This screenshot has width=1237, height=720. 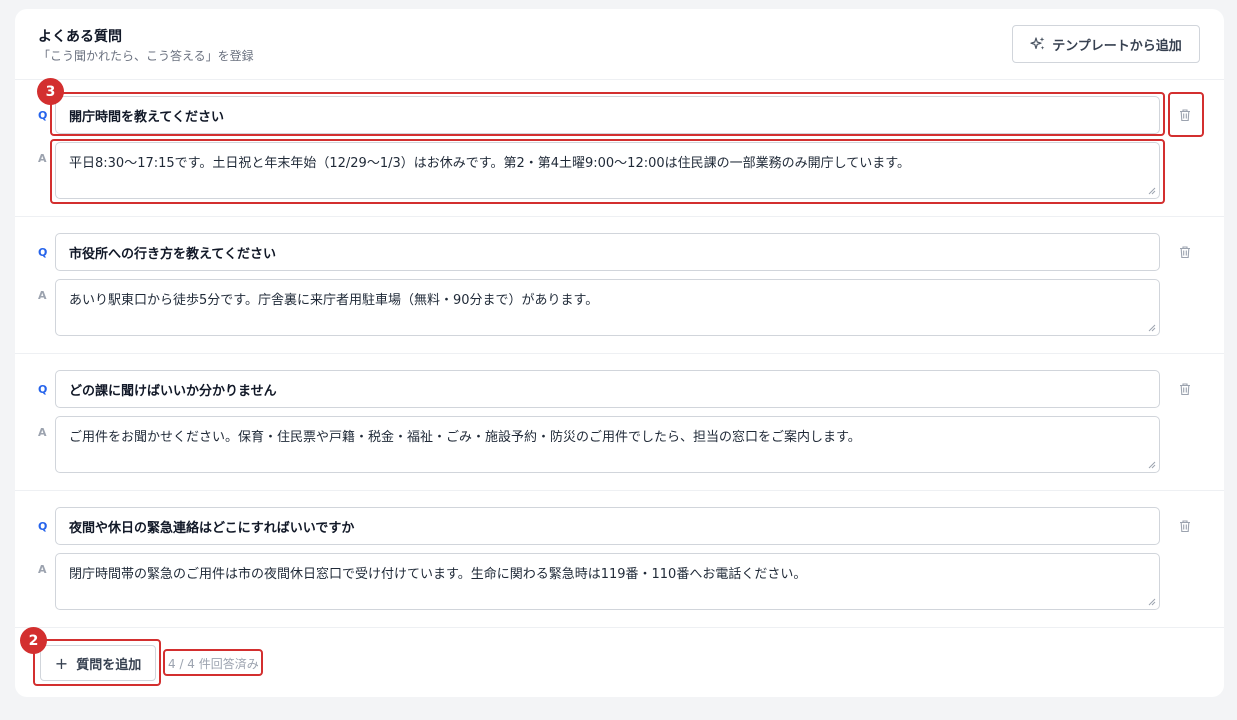 What do you see at coordinates (607, 252) in the screenshot?
I see `question-input: 市役所への行き方を教えてください` at bounding box center [607, 252].